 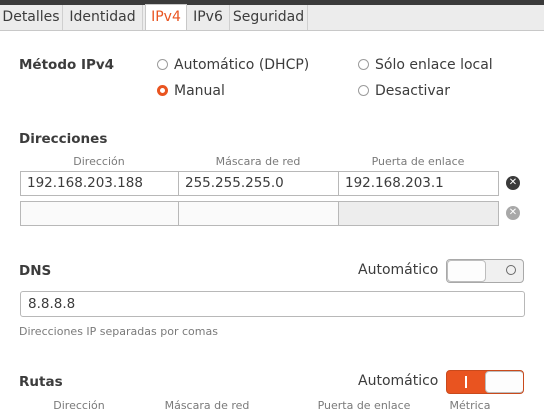 I want to click on routes-auto-switch, so click(x=485, y=382).